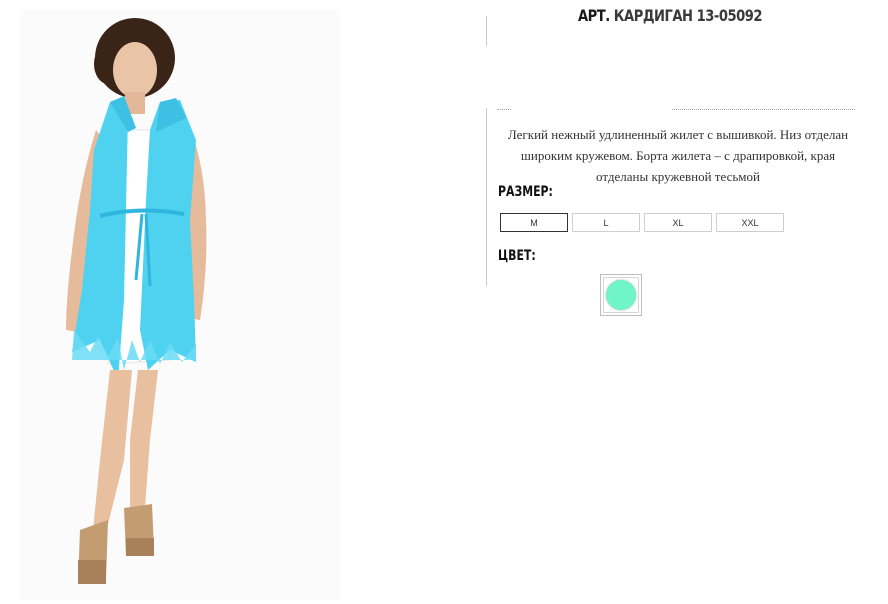 This screenshot has width=888, height=604. I want to click on product-title: АРТ. КАРДИГАН 13-05092, so click(669, 15).